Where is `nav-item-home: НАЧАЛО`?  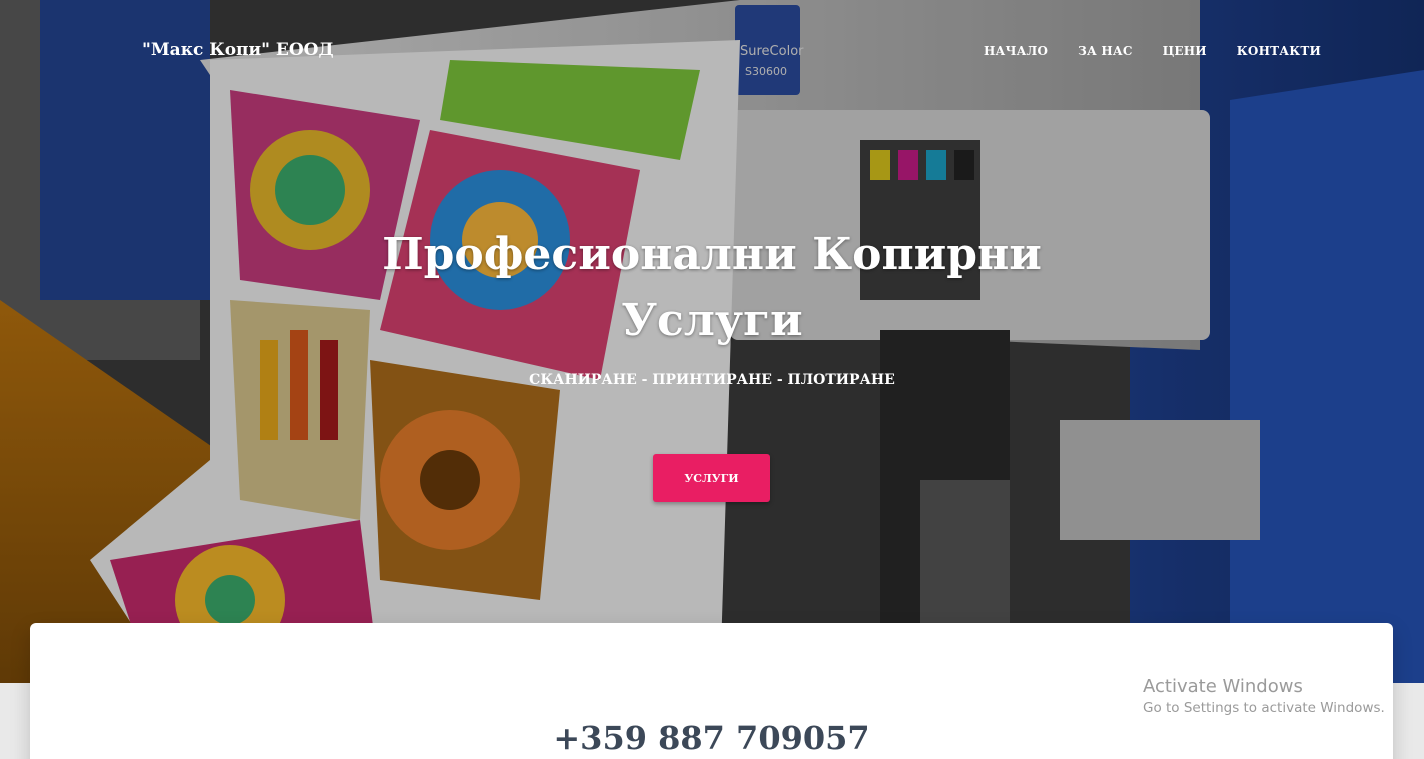 nav-item-home: НАЧАЛО is located at coordinates (1016, 51).